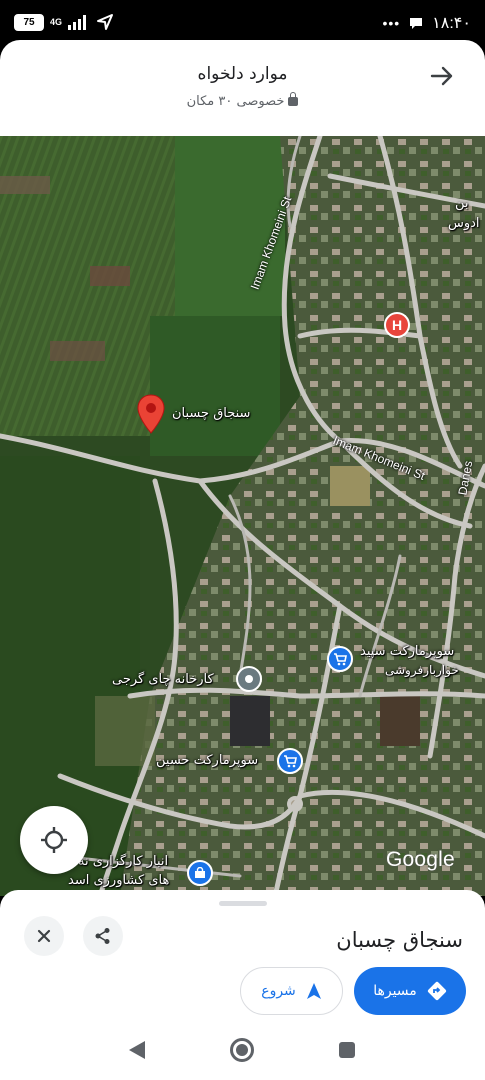 The height and width of the screenshot is (1080, 485). Describe the element at coordinates (119, 880) in the screenshot. I see `warehouse-label-2: های کشاورزی اسد` at that location.